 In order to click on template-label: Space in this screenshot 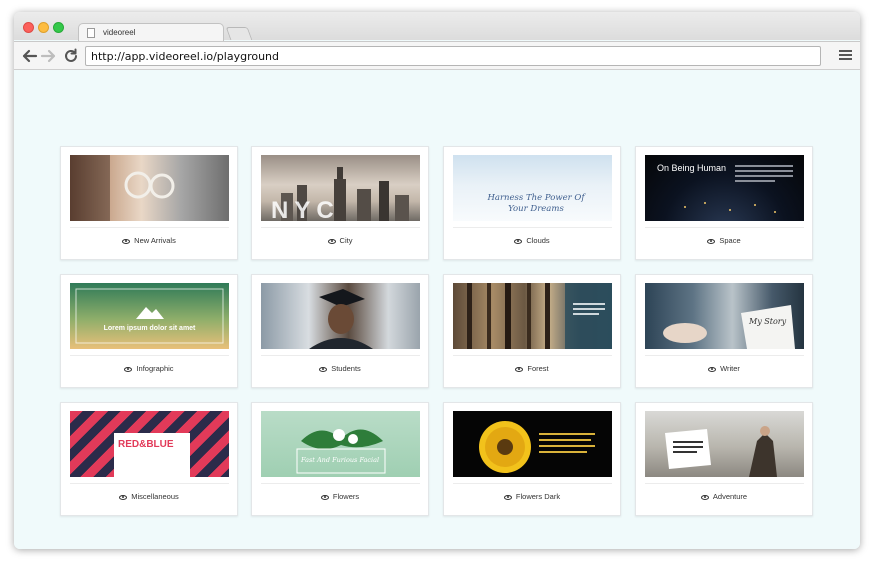, I will do `click(724, 240)`.